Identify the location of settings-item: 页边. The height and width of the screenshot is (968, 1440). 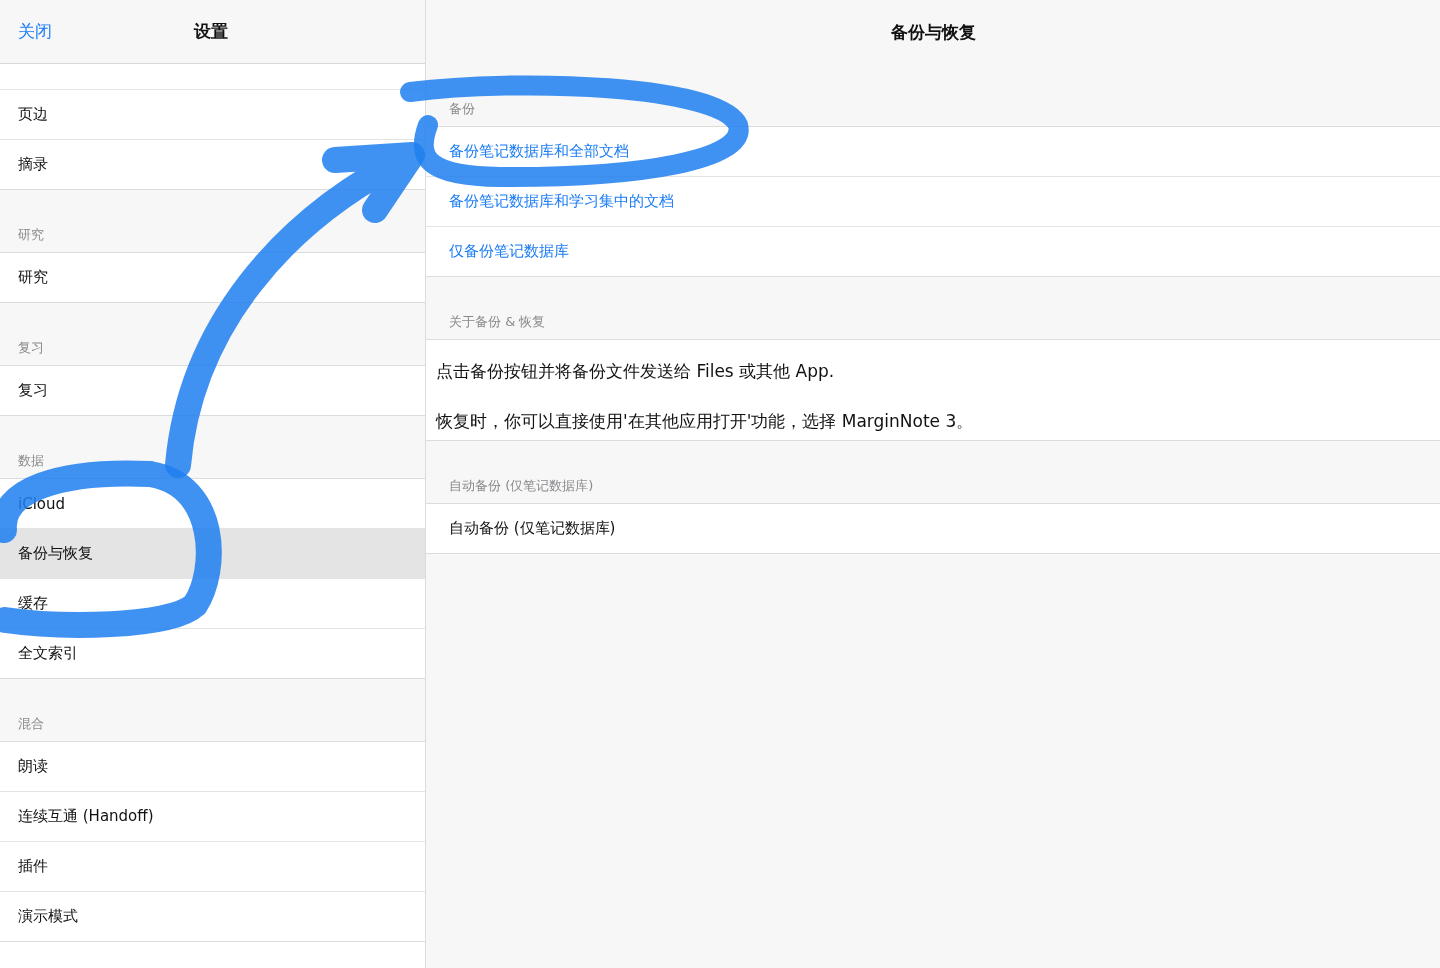
(212, 115).